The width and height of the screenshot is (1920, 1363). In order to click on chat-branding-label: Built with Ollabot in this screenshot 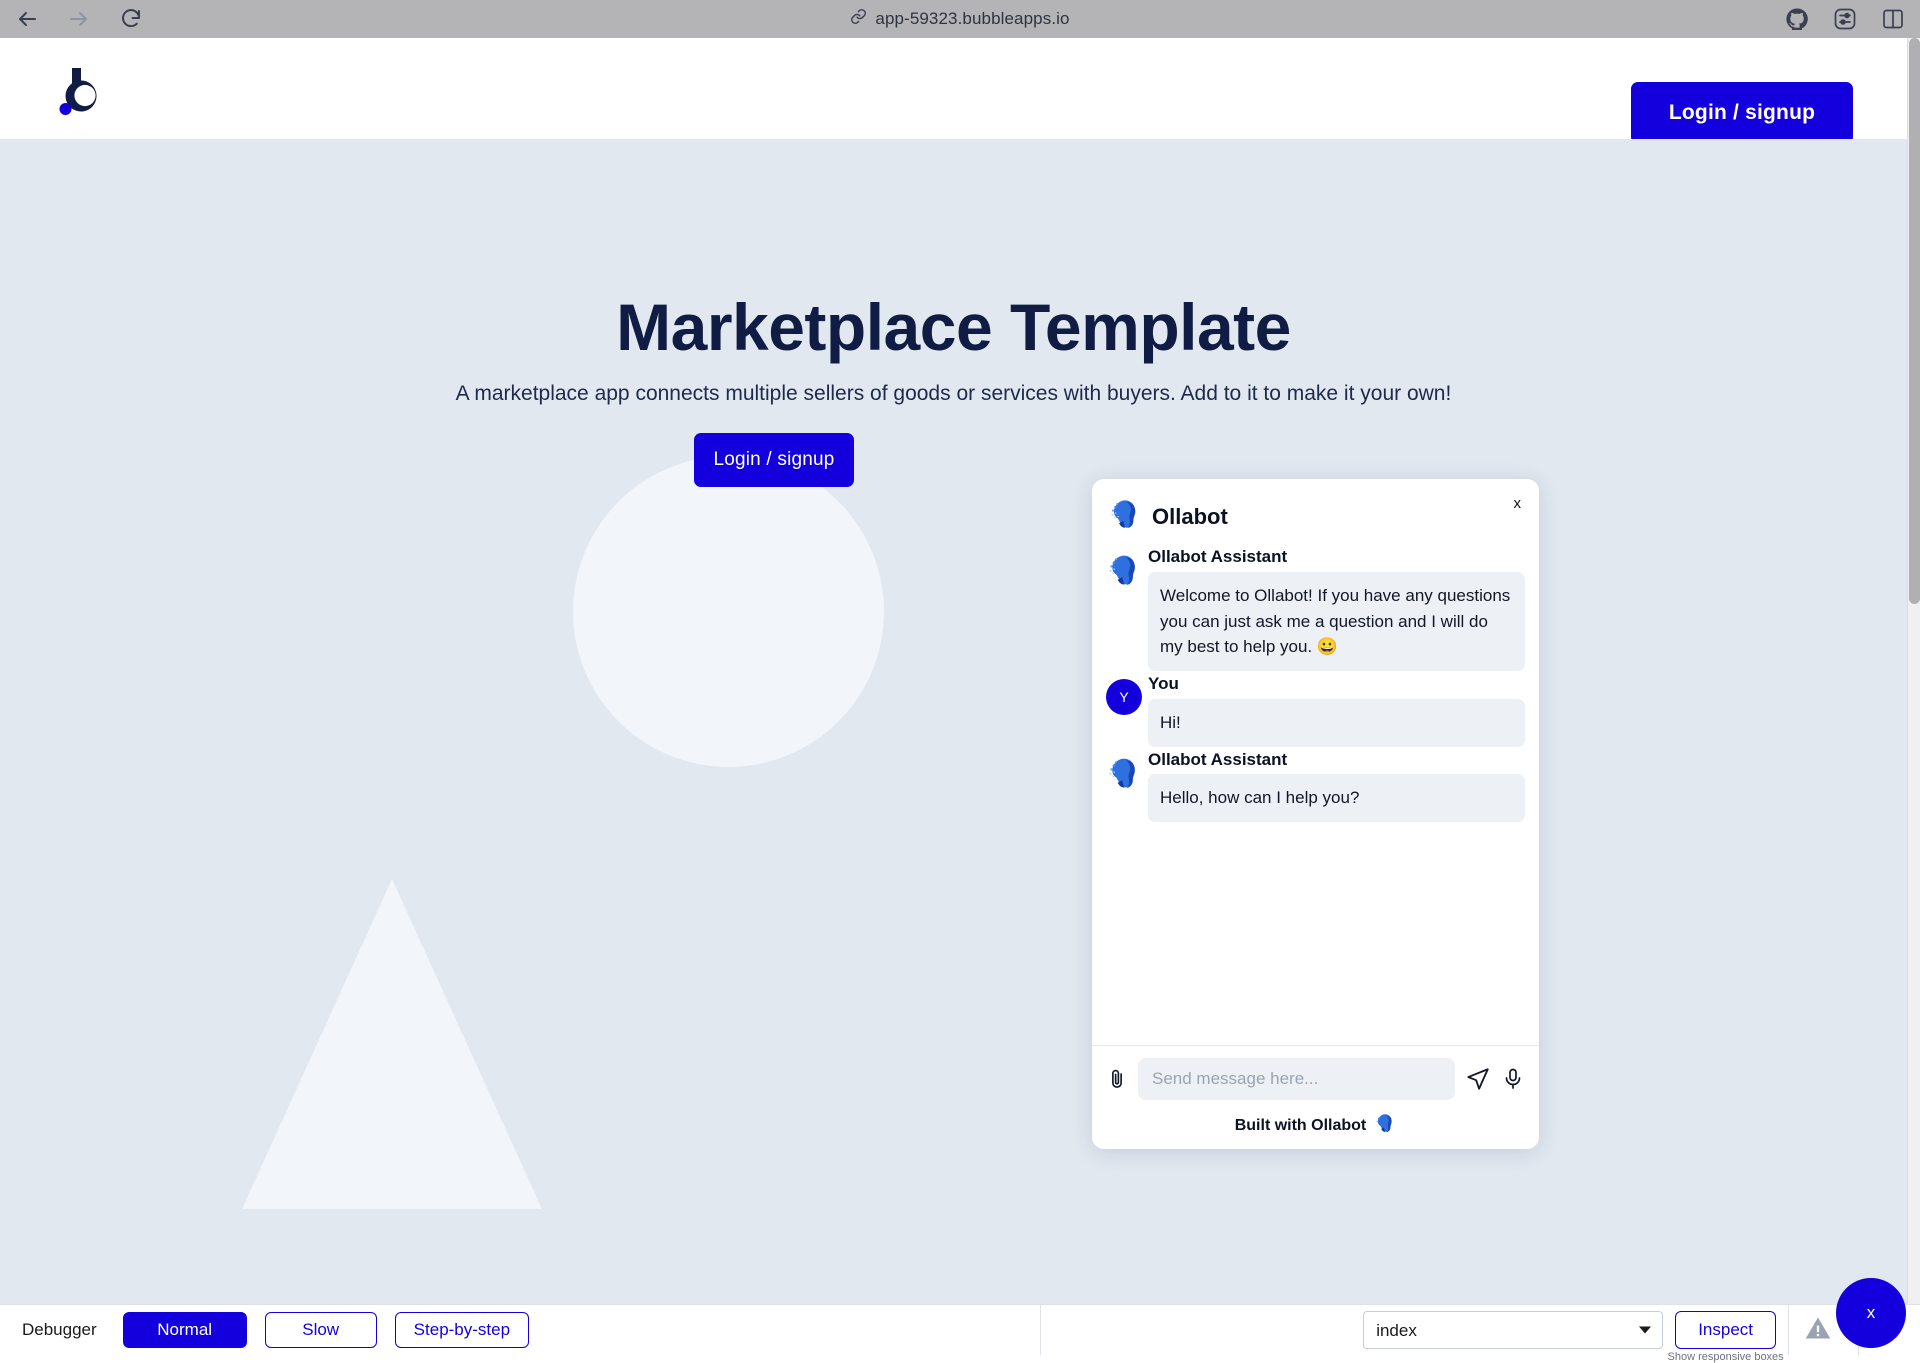, I will do `click(1301, 1126)`.